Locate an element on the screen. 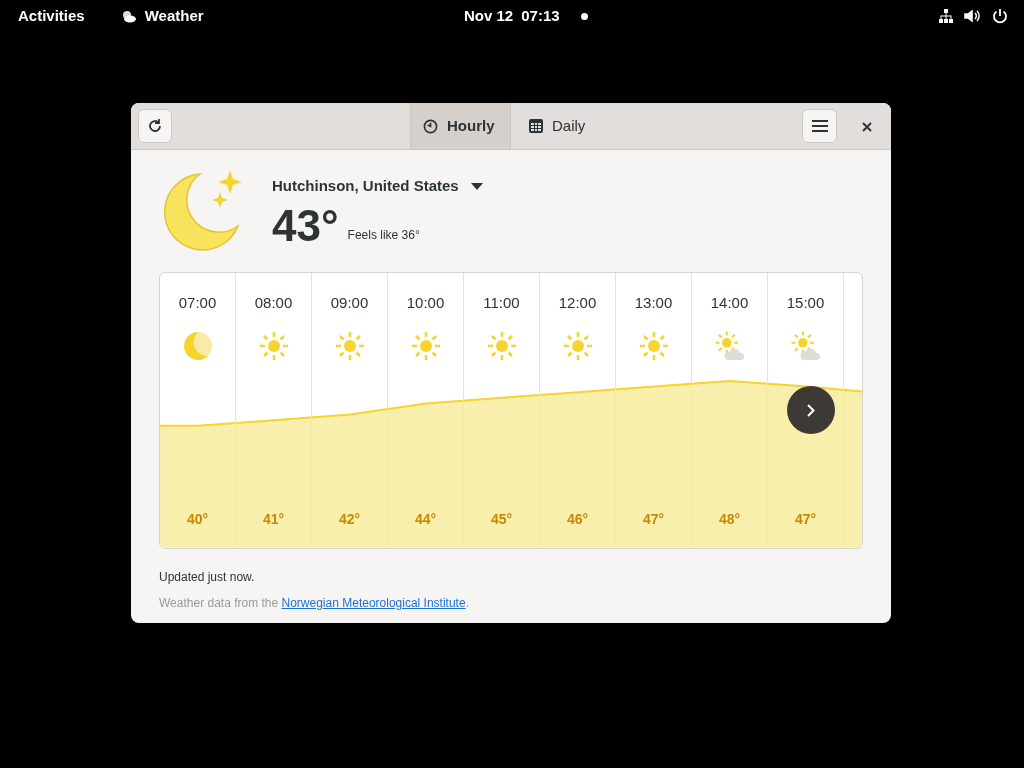  power-icon is located at coordinates (1000, 16).